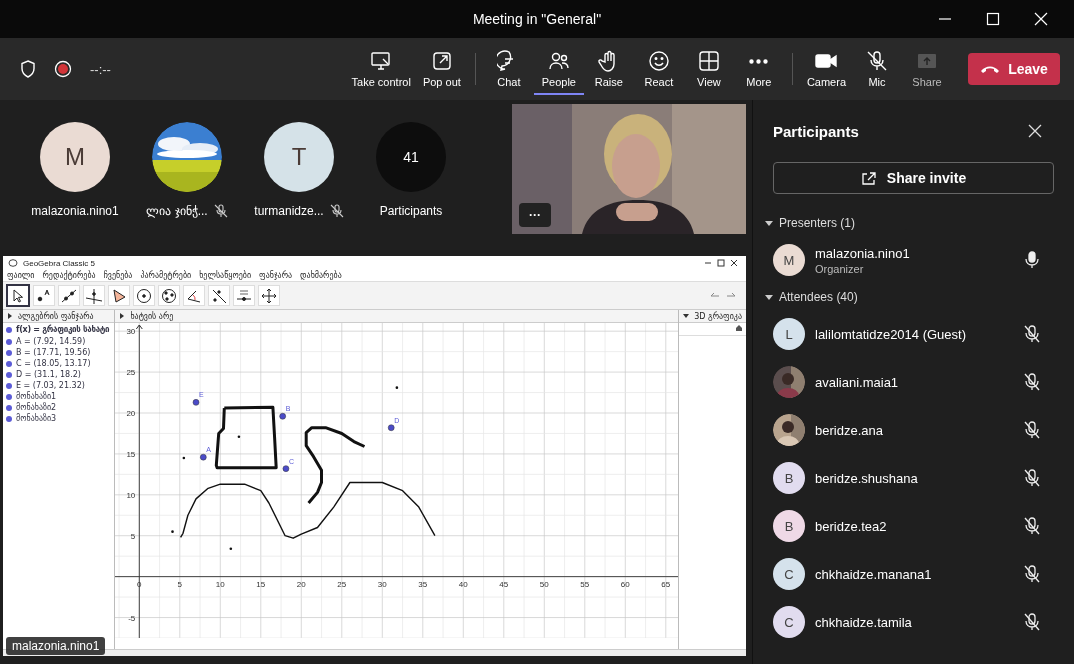 Image resolution: width=1074 pixels, height=664 pixels. Describe the element at coordinates (36, 407) in the screenshot. I see `algebra-entry: მონახაზი2` at that location.